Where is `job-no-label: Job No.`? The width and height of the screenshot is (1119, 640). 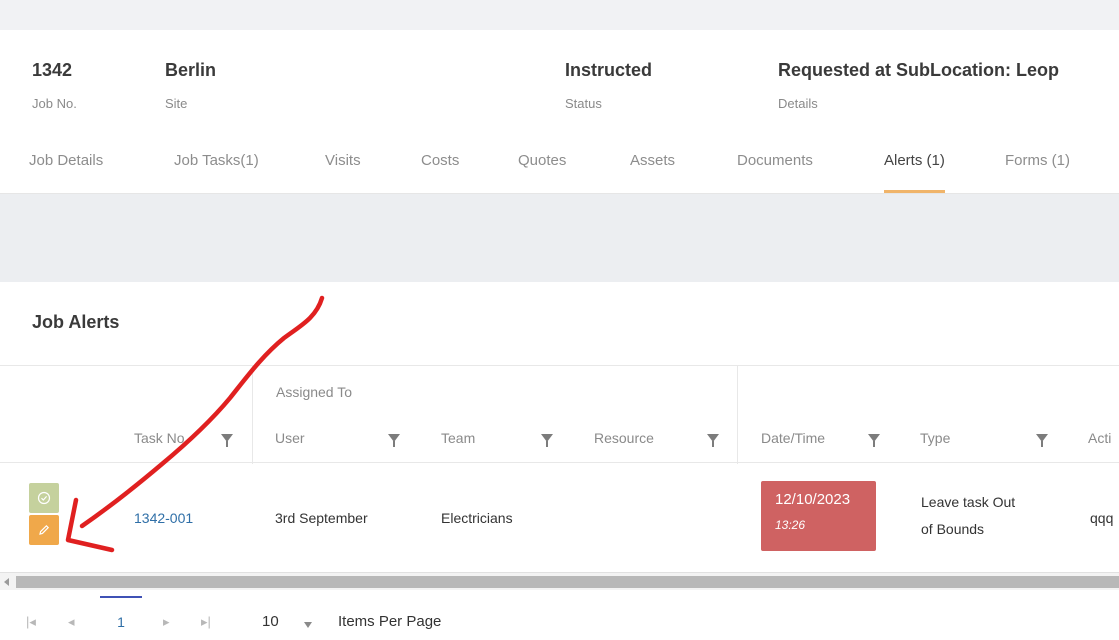
job-no-label: Job No. is located at coordinates (54, 103).